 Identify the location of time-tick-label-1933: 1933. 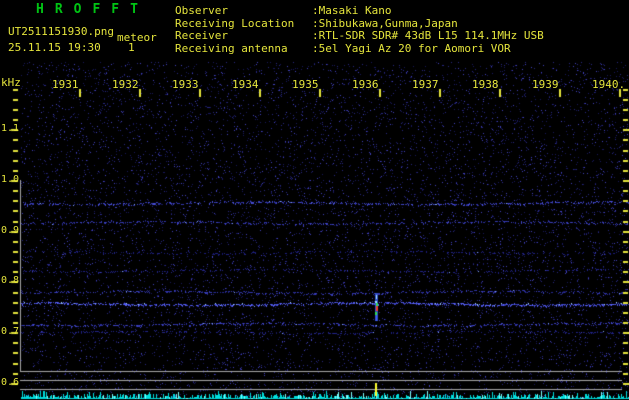
(185, 84).